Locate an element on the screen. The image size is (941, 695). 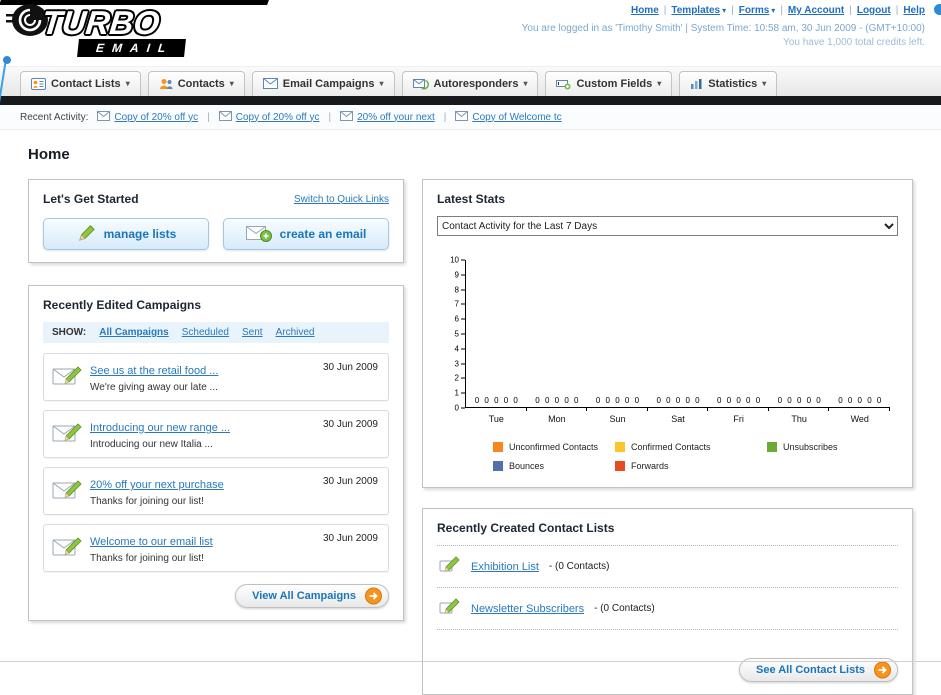
contact-list-link: Exhibition List is located at coordinates (505, 567).